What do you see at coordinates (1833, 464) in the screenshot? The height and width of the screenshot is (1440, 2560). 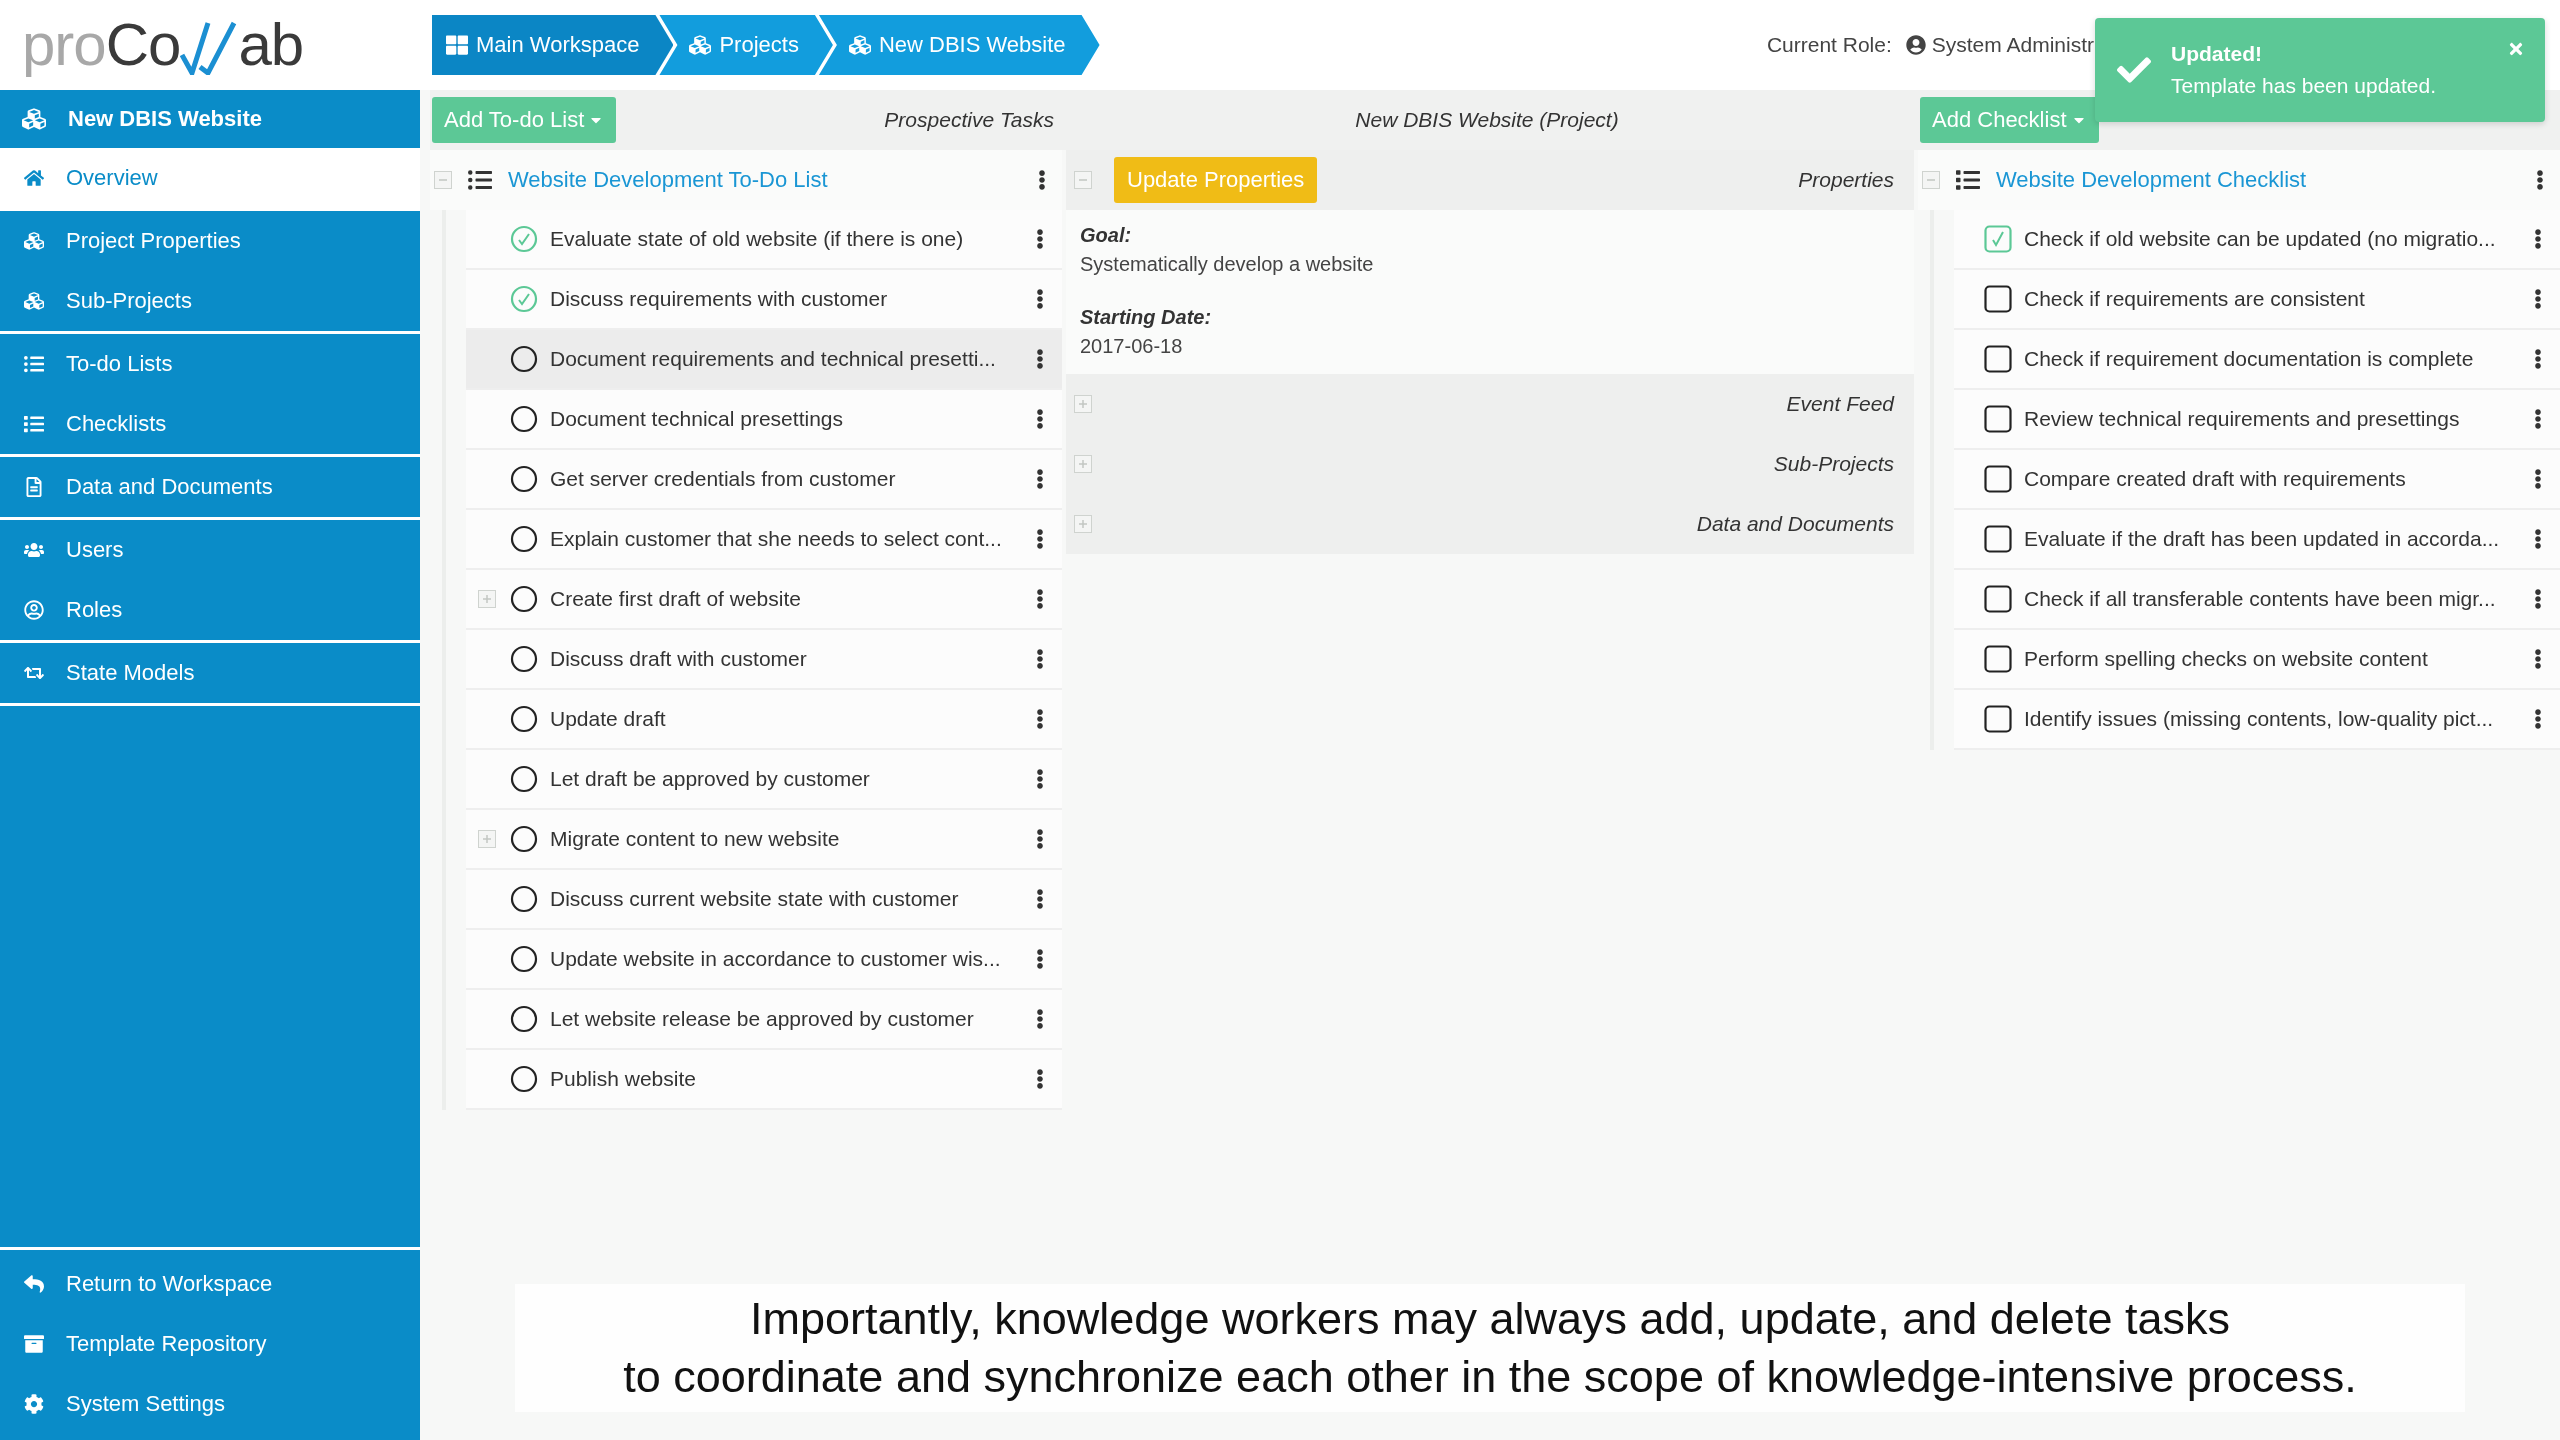 I see `section-title: Sub-Projects` at bounding box center [1833, 464].